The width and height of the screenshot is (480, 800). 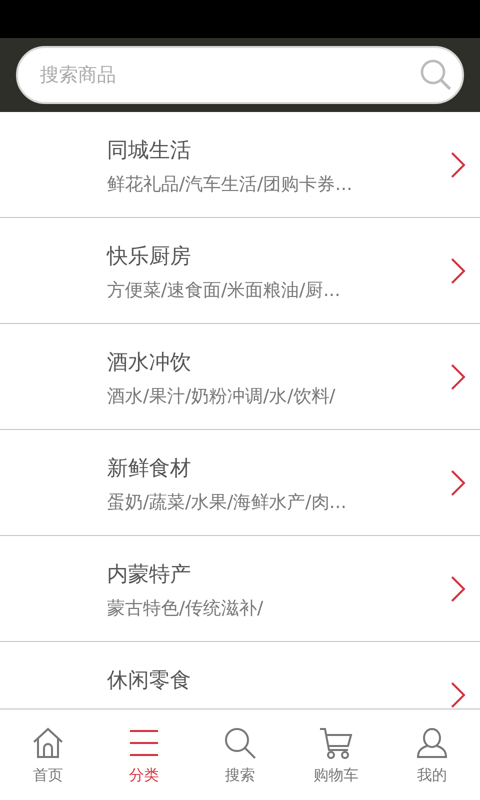 I want to click on tab-item: 搜索, so click(x=240, y=755).